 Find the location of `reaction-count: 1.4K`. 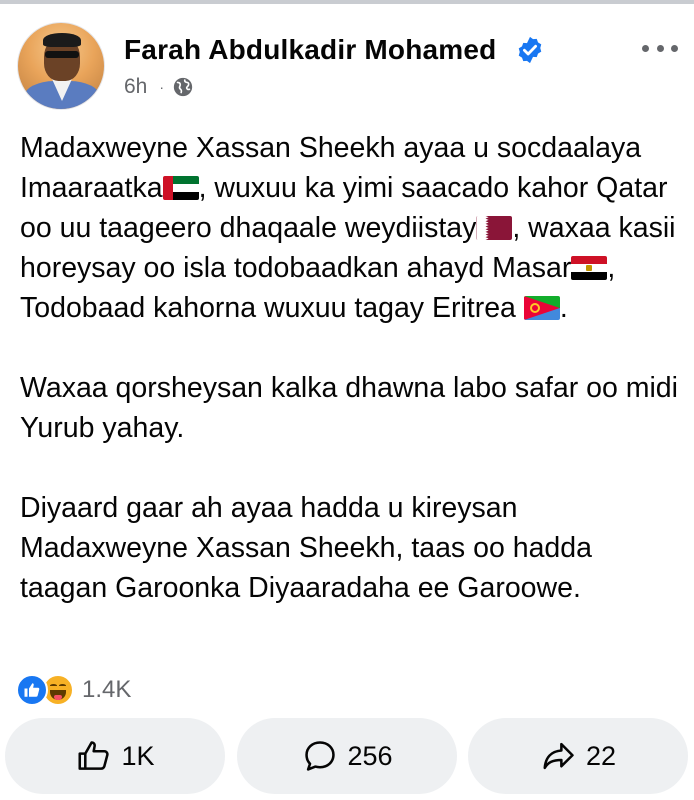

reaction-count: 1.4K is located at coordinates (107, 689).